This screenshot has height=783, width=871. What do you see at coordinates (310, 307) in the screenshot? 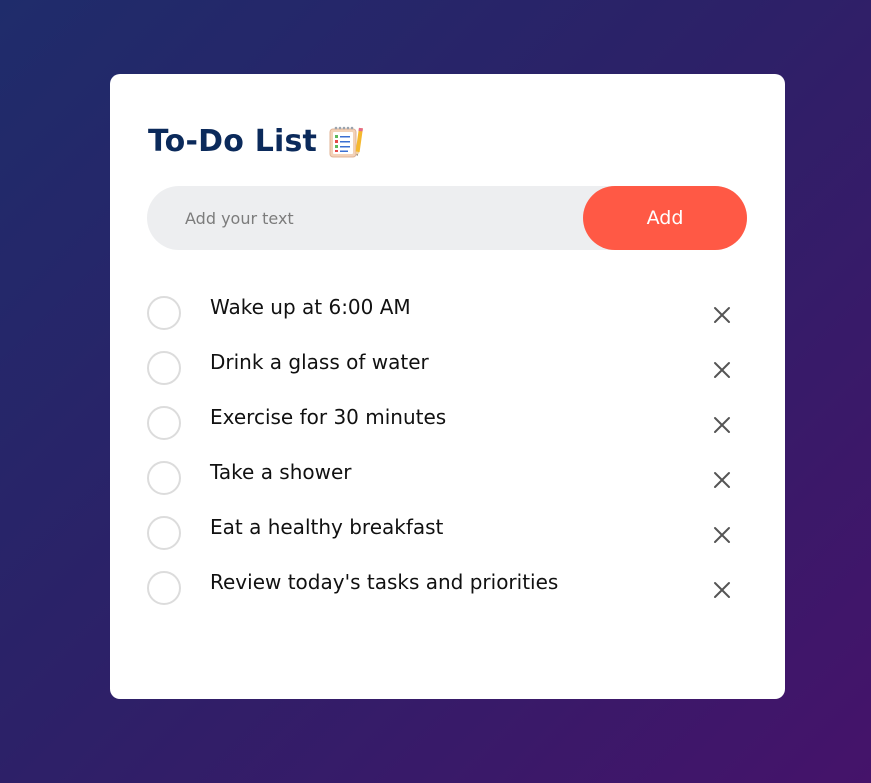
I see `task-text: Wake up at 6:00 AM` at bounding box center [310, 307].